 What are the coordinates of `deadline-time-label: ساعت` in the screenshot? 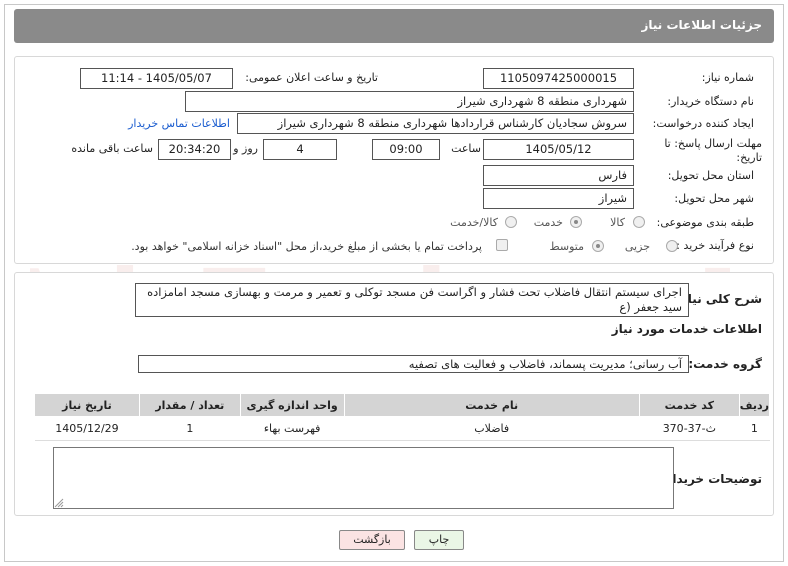 It's located at (466, 148).